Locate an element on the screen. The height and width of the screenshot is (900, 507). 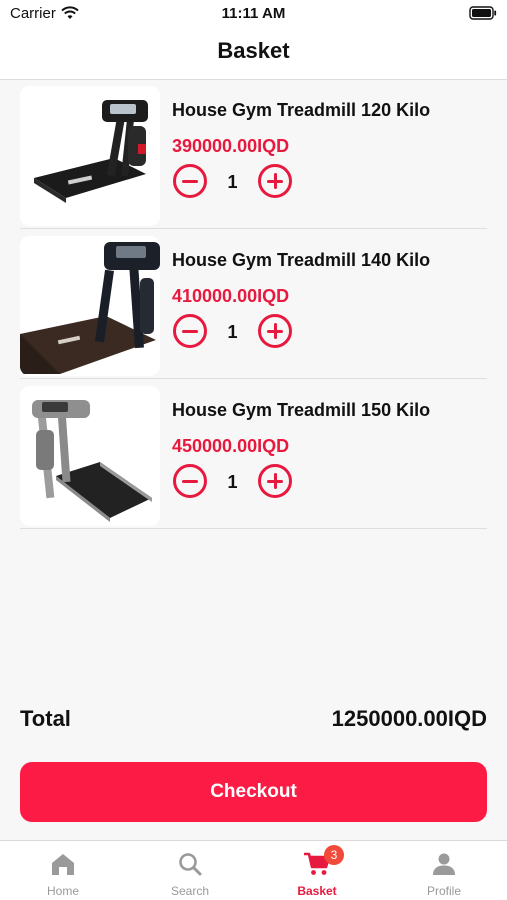
search-icon is located at coordinates (190, 866).